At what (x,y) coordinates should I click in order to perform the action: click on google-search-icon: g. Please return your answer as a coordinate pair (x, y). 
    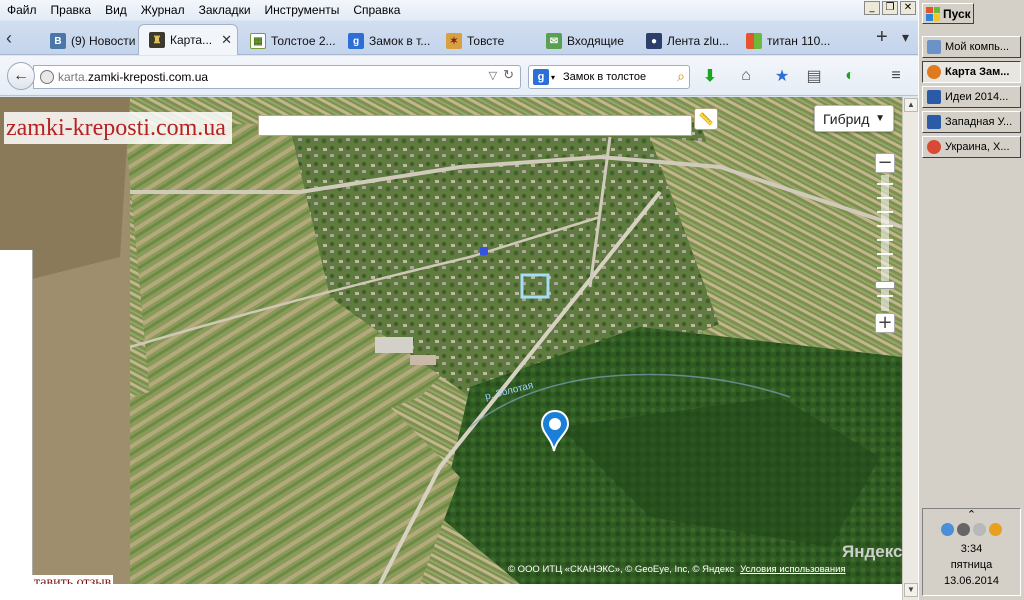
    Looking at the image, I should click on (541, 77).